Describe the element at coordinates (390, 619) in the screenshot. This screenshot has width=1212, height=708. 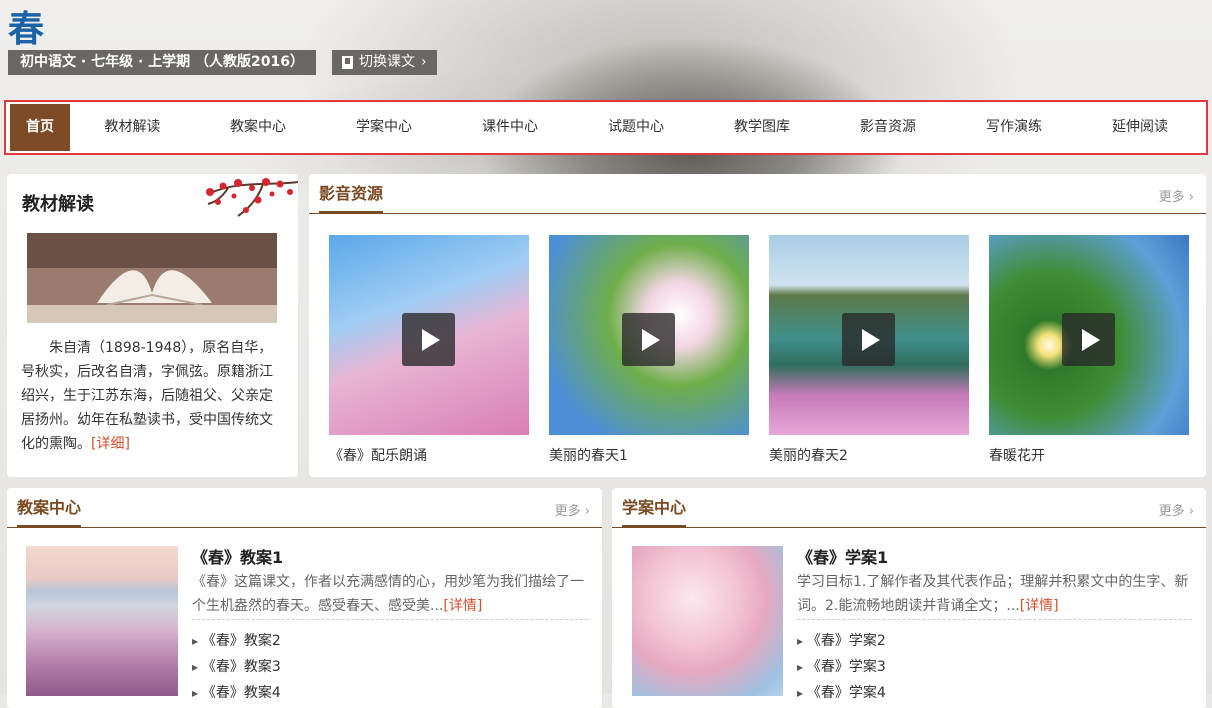
I see `lesson-plan-separator` at that location.